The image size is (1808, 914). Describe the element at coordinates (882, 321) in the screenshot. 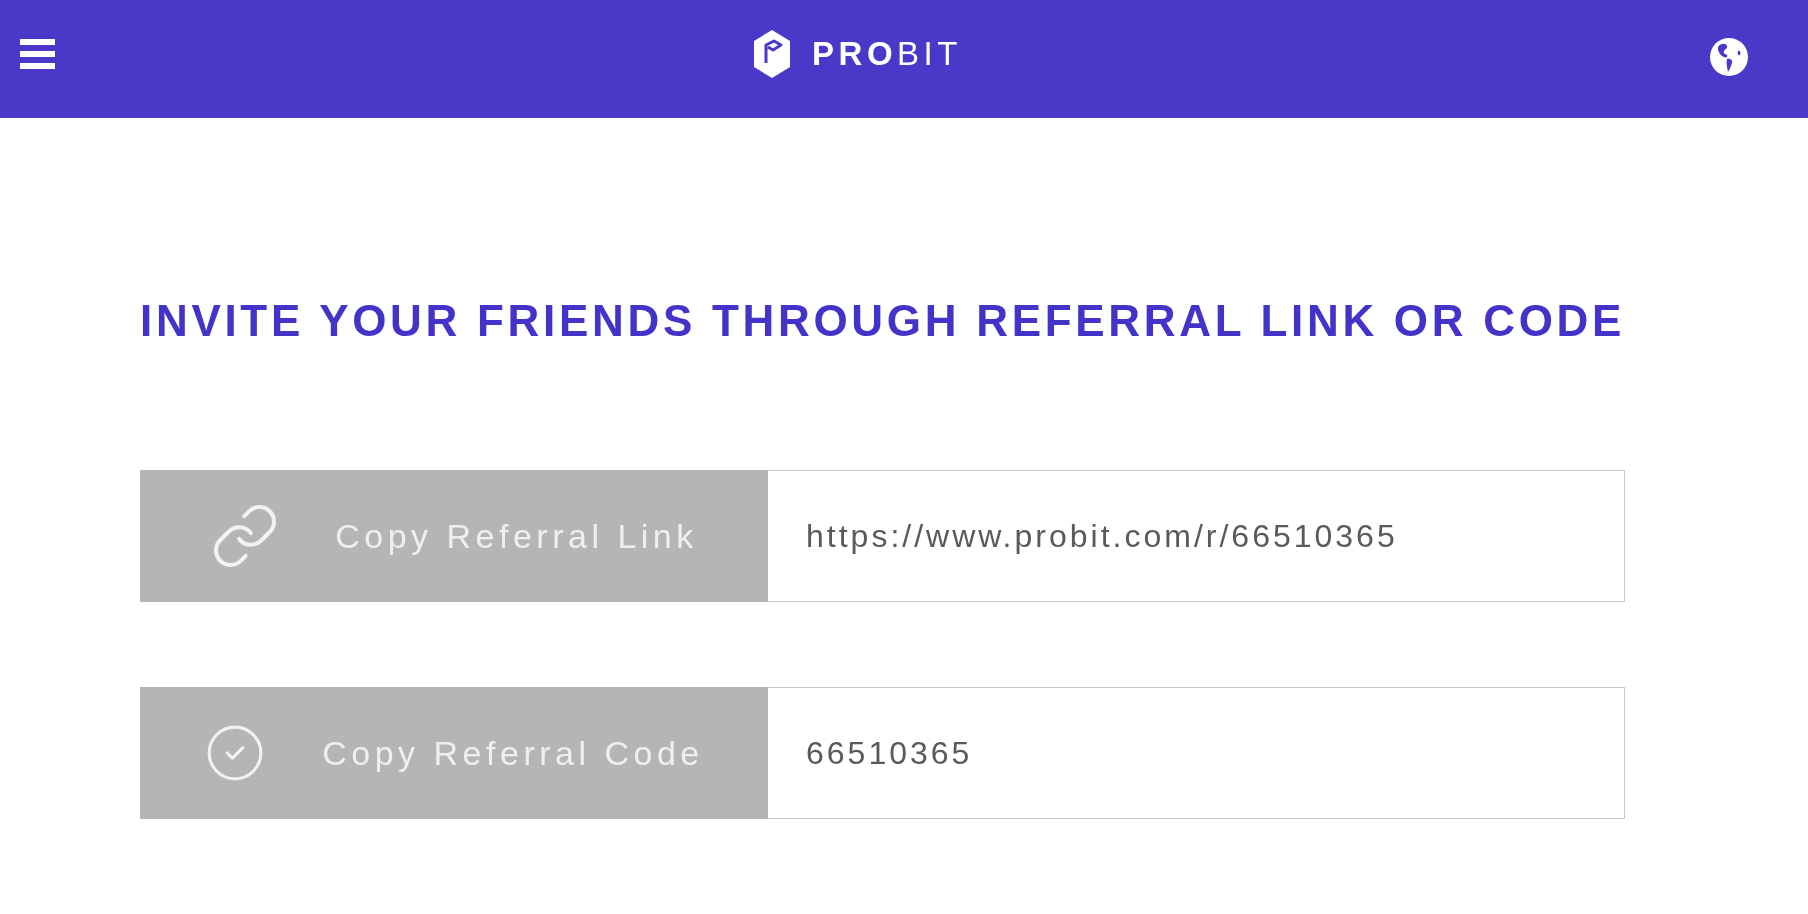

I see `page-title: INVITE YOUR FRIENDS THROUGH REFERRAL LINK OR CODE` at that location.